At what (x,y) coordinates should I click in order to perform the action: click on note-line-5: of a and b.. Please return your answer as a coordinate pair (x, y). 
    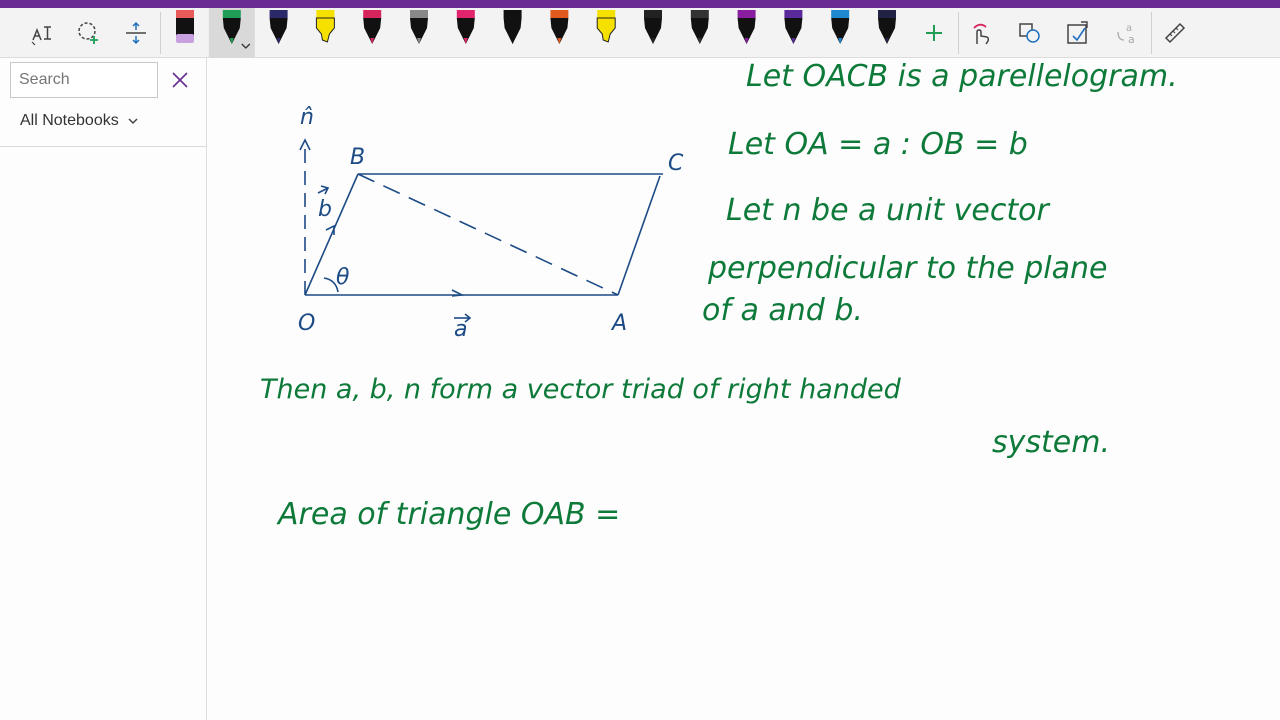
    Looking at the image, I should click on (782, 310).